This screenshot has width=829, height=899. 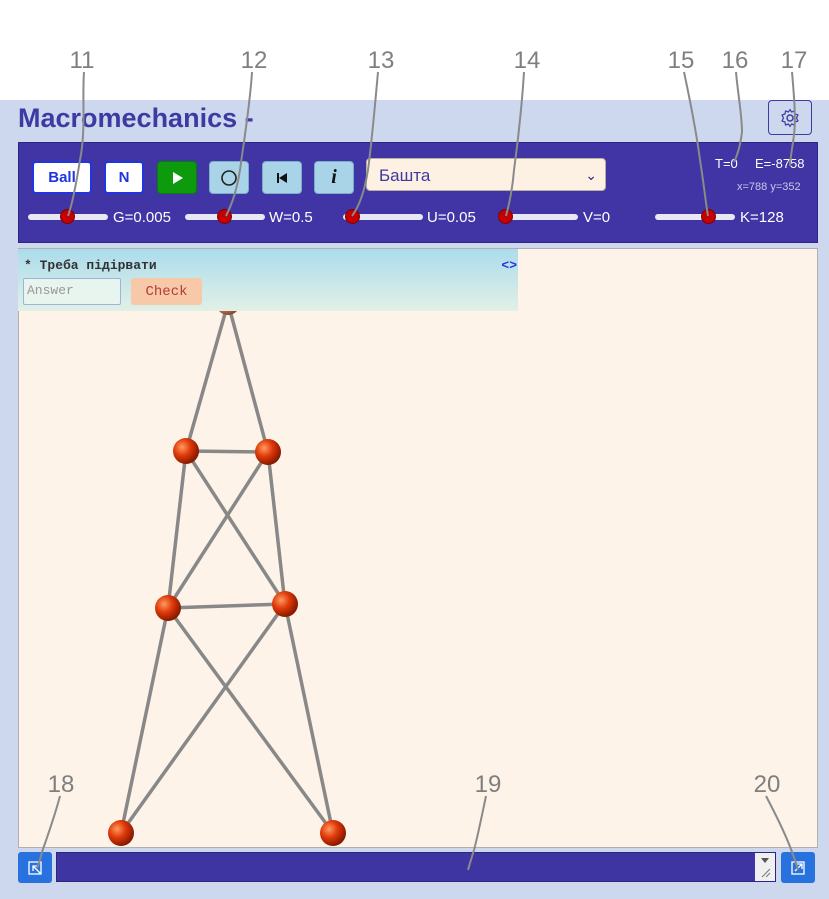 I want to click on settings-button, so click(x=790, y=117).